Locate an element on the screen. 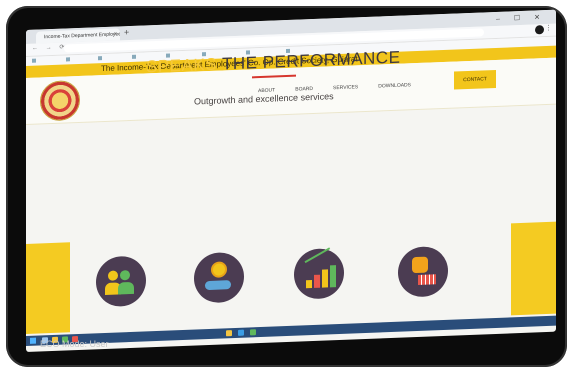 This screenshot has height=373, width=573. members-icon is located at coordinates (121, 281).